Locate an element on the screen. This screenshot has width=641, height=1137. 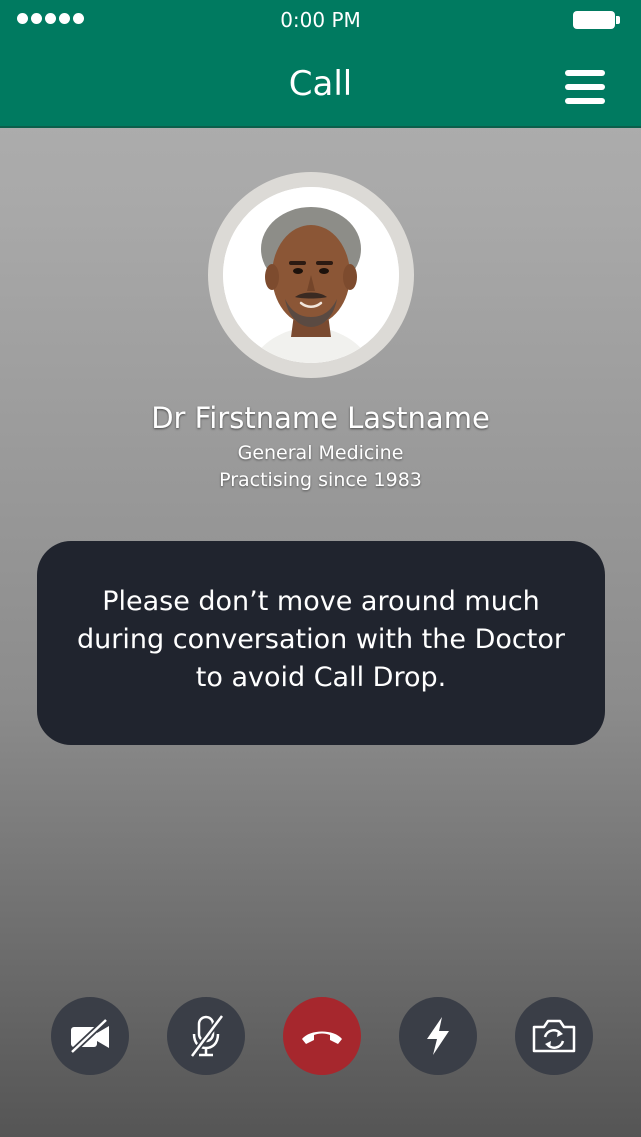
hamburger-menu-icon is located at coordinates (585, 87).